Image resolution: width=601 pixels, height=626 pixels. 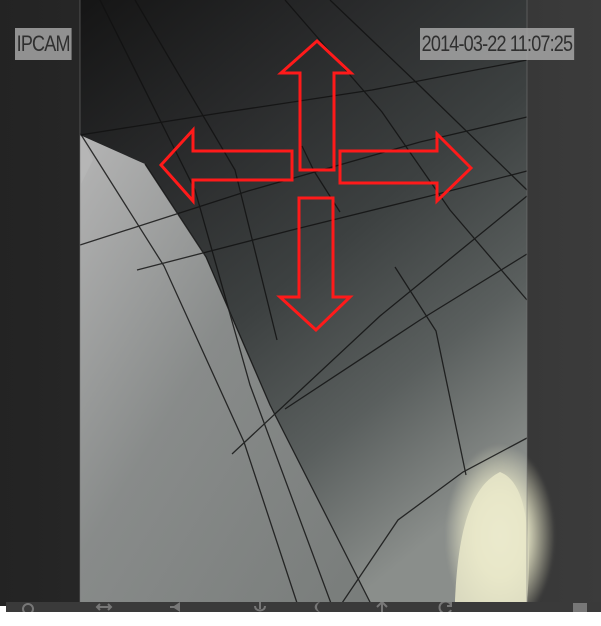 What do you see at coordinates (406, 167) in the screenshot?
I see `arrow-right-icon` at bounding box center [406, 167].